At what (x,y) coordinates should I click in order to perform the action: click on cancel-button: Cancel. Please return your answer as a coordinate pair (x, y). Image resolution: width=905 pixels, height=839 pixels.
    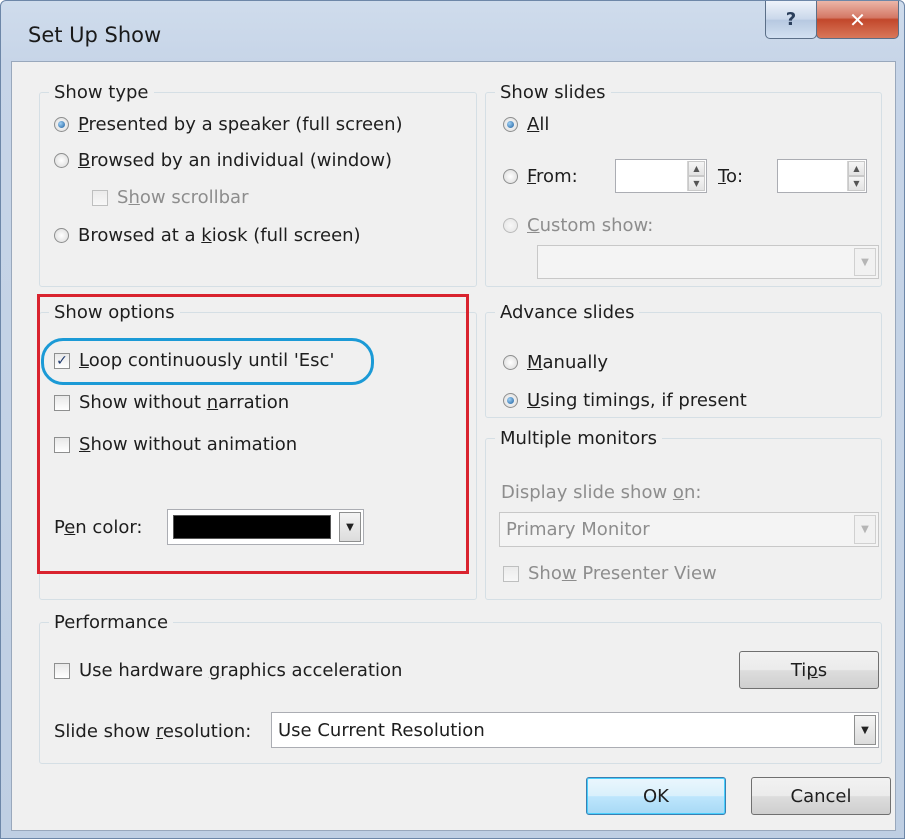
    Looking at the image, I should click on (821, 796).